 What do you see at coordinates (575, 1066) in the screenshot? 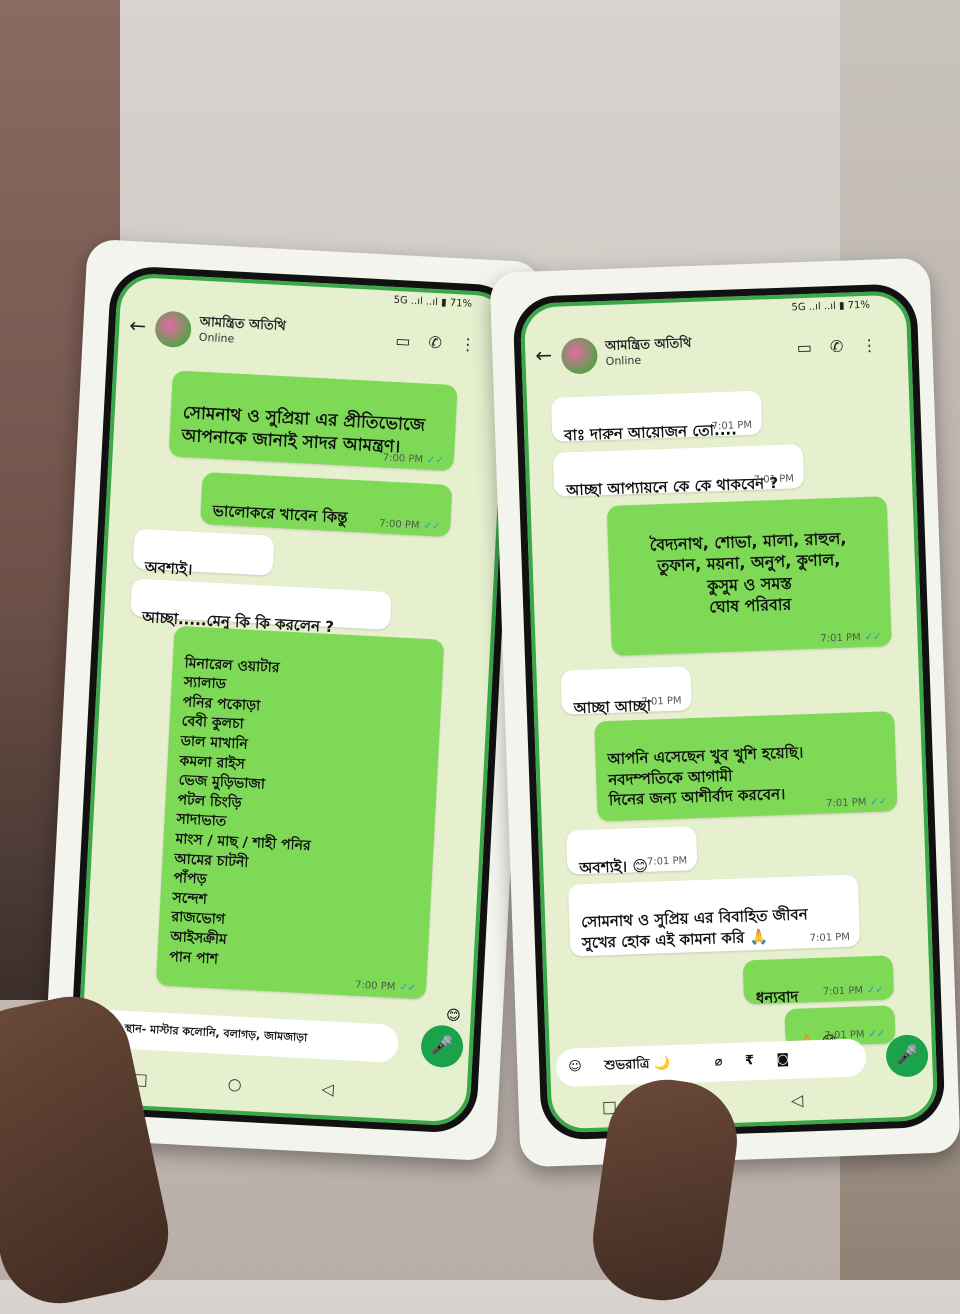
I see `emoji-icon: ☺` at bounding box center [575, 1066].